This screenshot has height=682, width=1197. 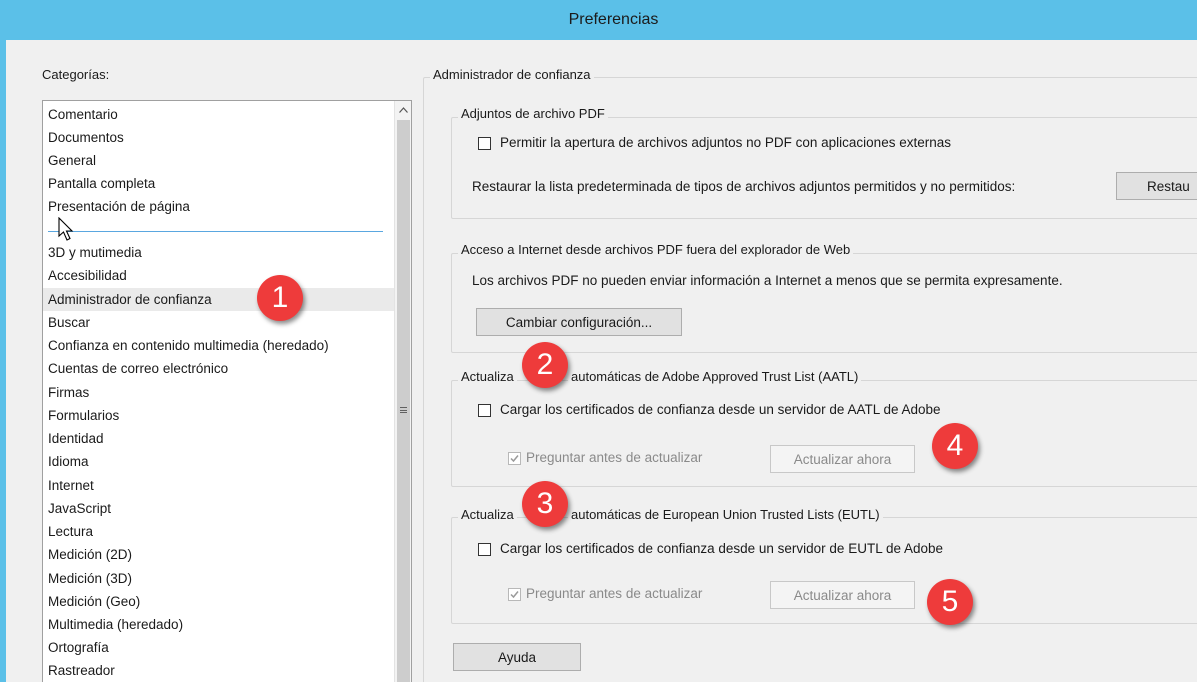 I want to click on category-separator, so click(x=215, y=231).